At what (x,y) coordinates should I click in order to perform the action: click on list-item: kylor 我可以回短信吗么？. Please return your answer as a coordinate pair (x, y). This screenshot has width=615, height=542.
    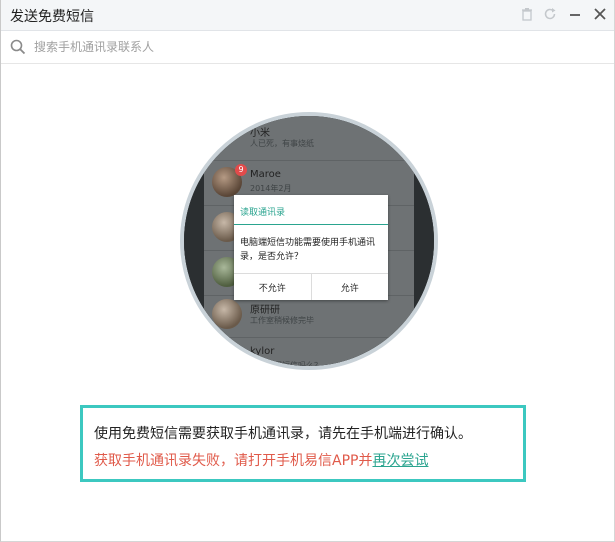
    Looking at the image, I should click on (309, 354).